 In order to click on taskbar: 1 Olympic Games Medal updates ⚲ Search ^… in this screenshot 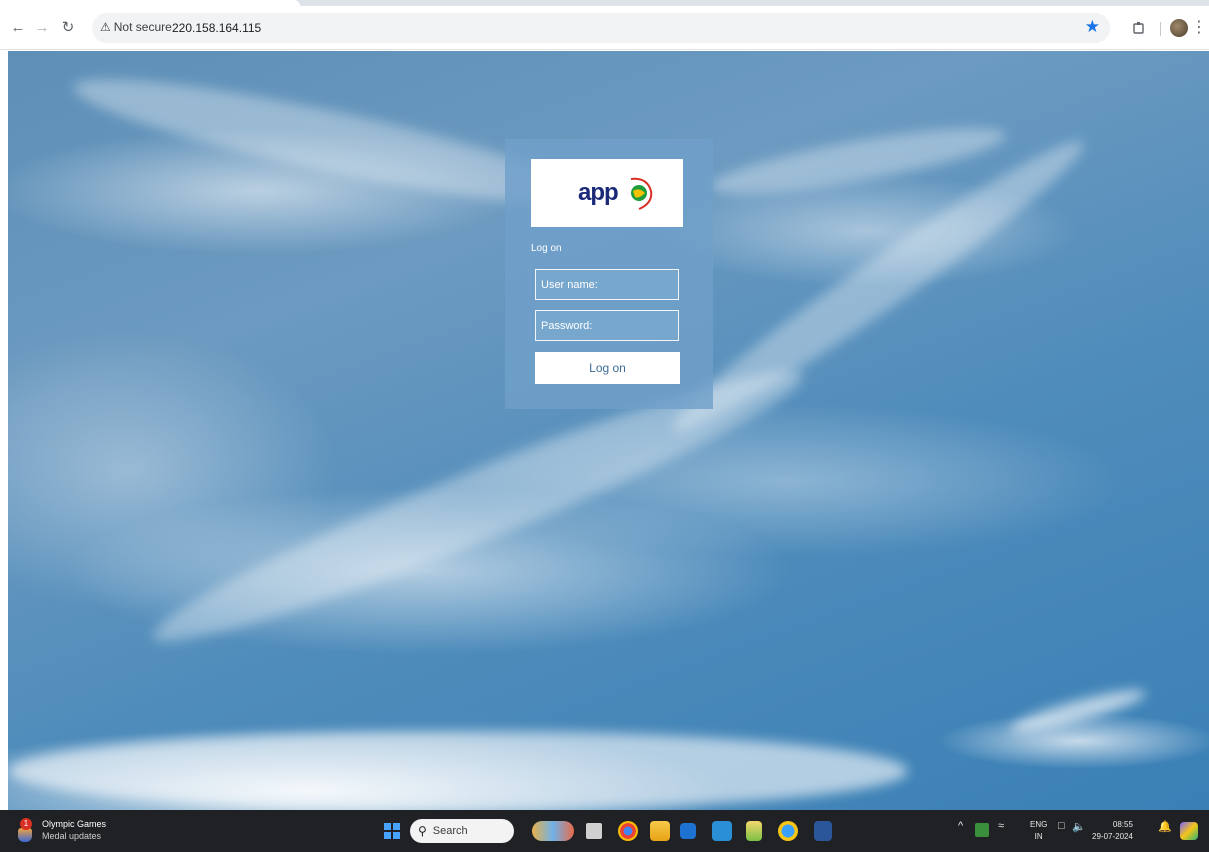, I will do `click(604, 831)`.